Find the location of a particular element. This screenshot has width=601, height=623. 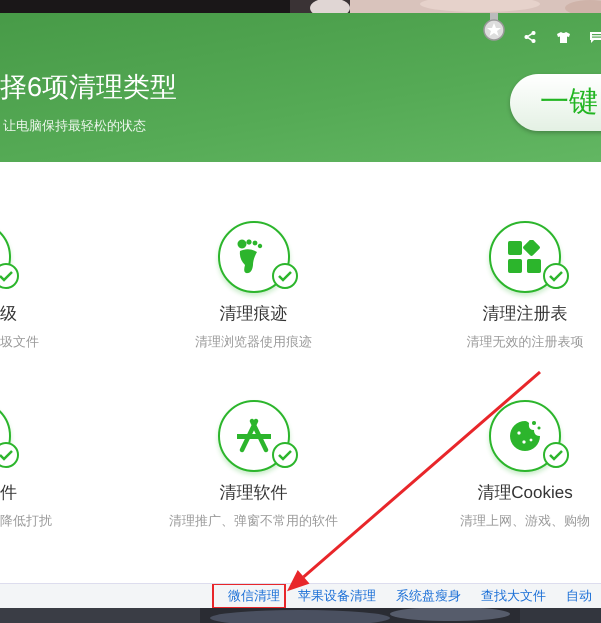

cookie-icon is located at coordinates (525, 436).